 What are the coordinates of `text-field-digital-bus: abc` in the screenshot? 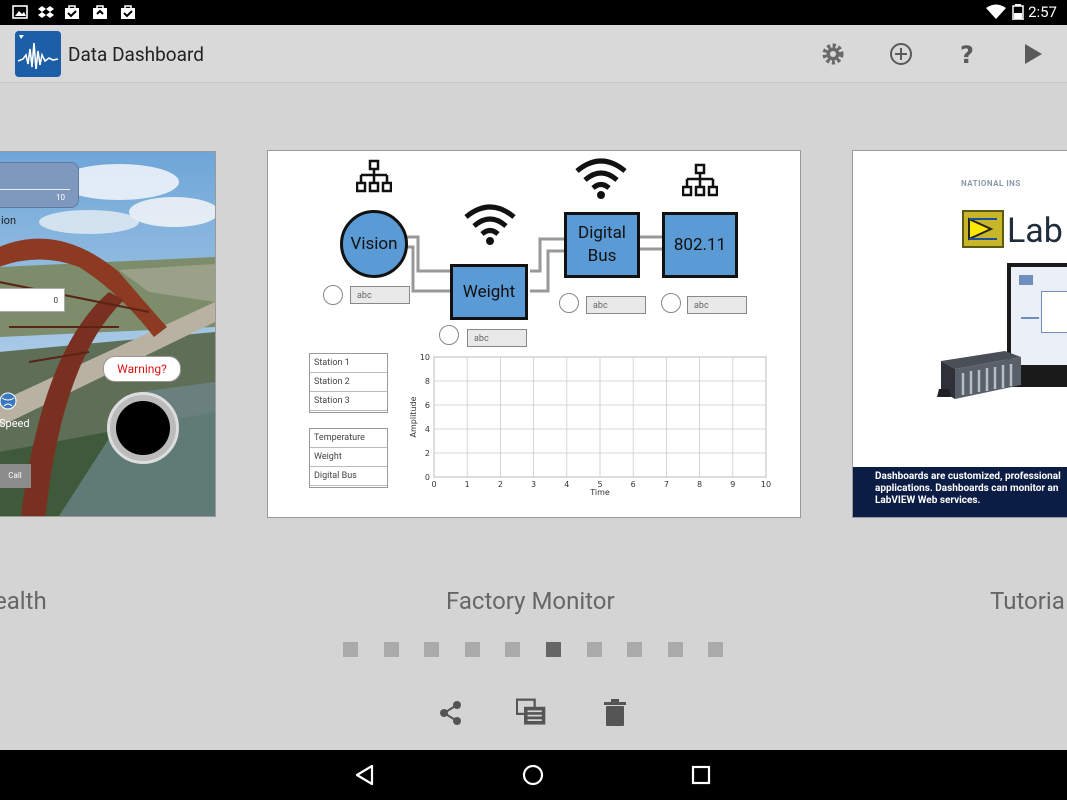 It's located at (616, 305).